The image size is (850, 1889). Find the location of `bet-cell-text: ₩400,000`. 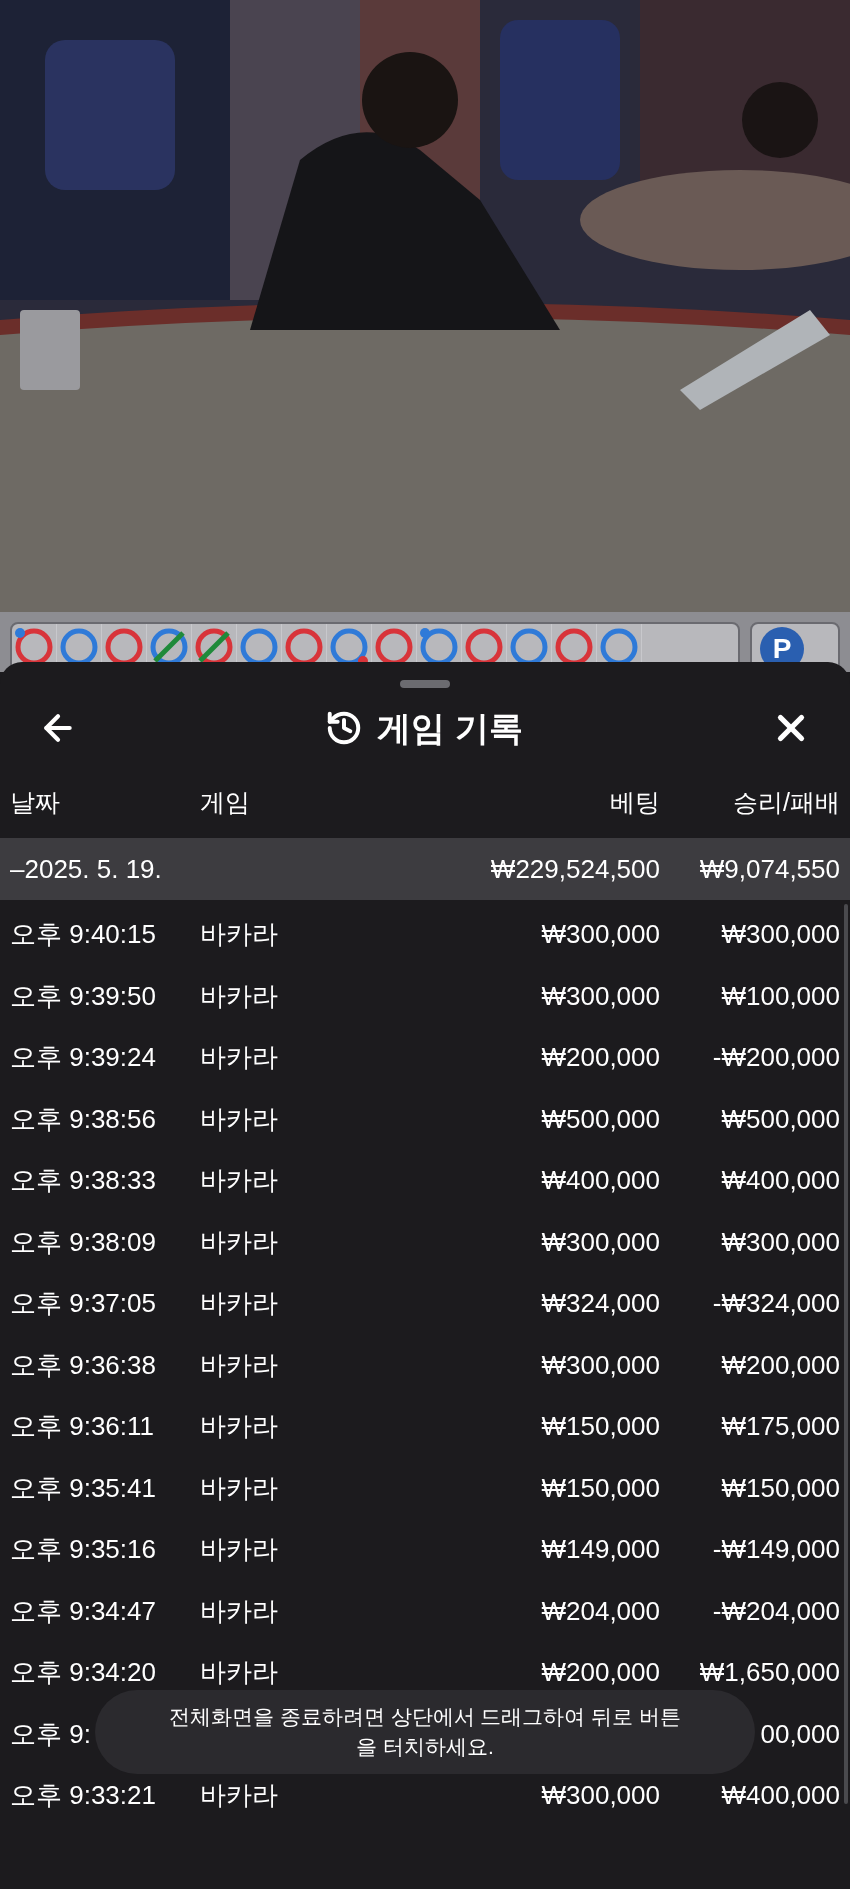

bet-cell-text: ₩400,000 is located at coordinates (600, 1181).